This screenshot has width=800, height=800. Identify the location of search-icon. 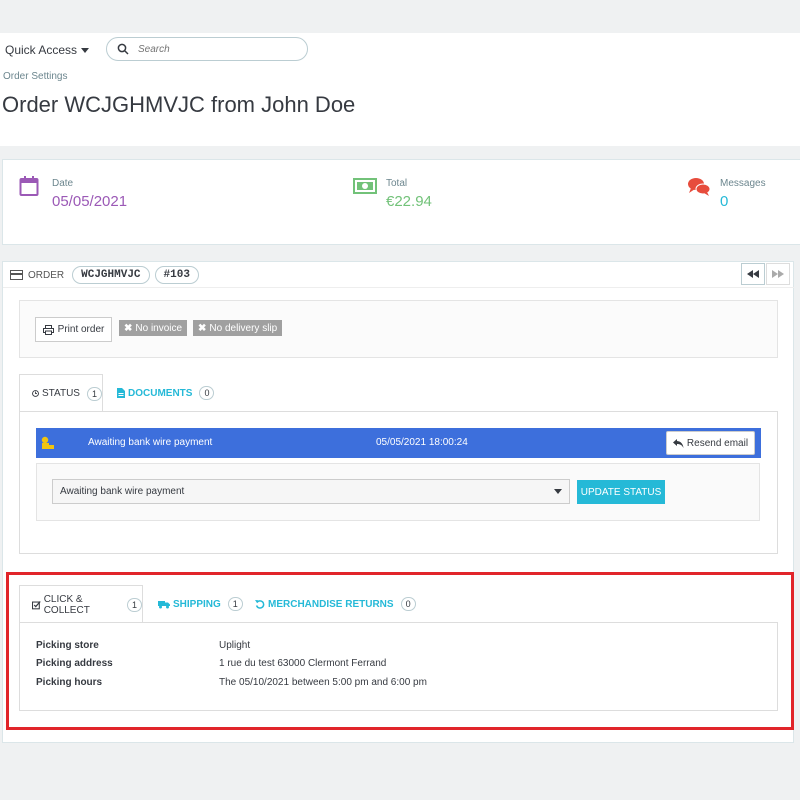
(123, 49).